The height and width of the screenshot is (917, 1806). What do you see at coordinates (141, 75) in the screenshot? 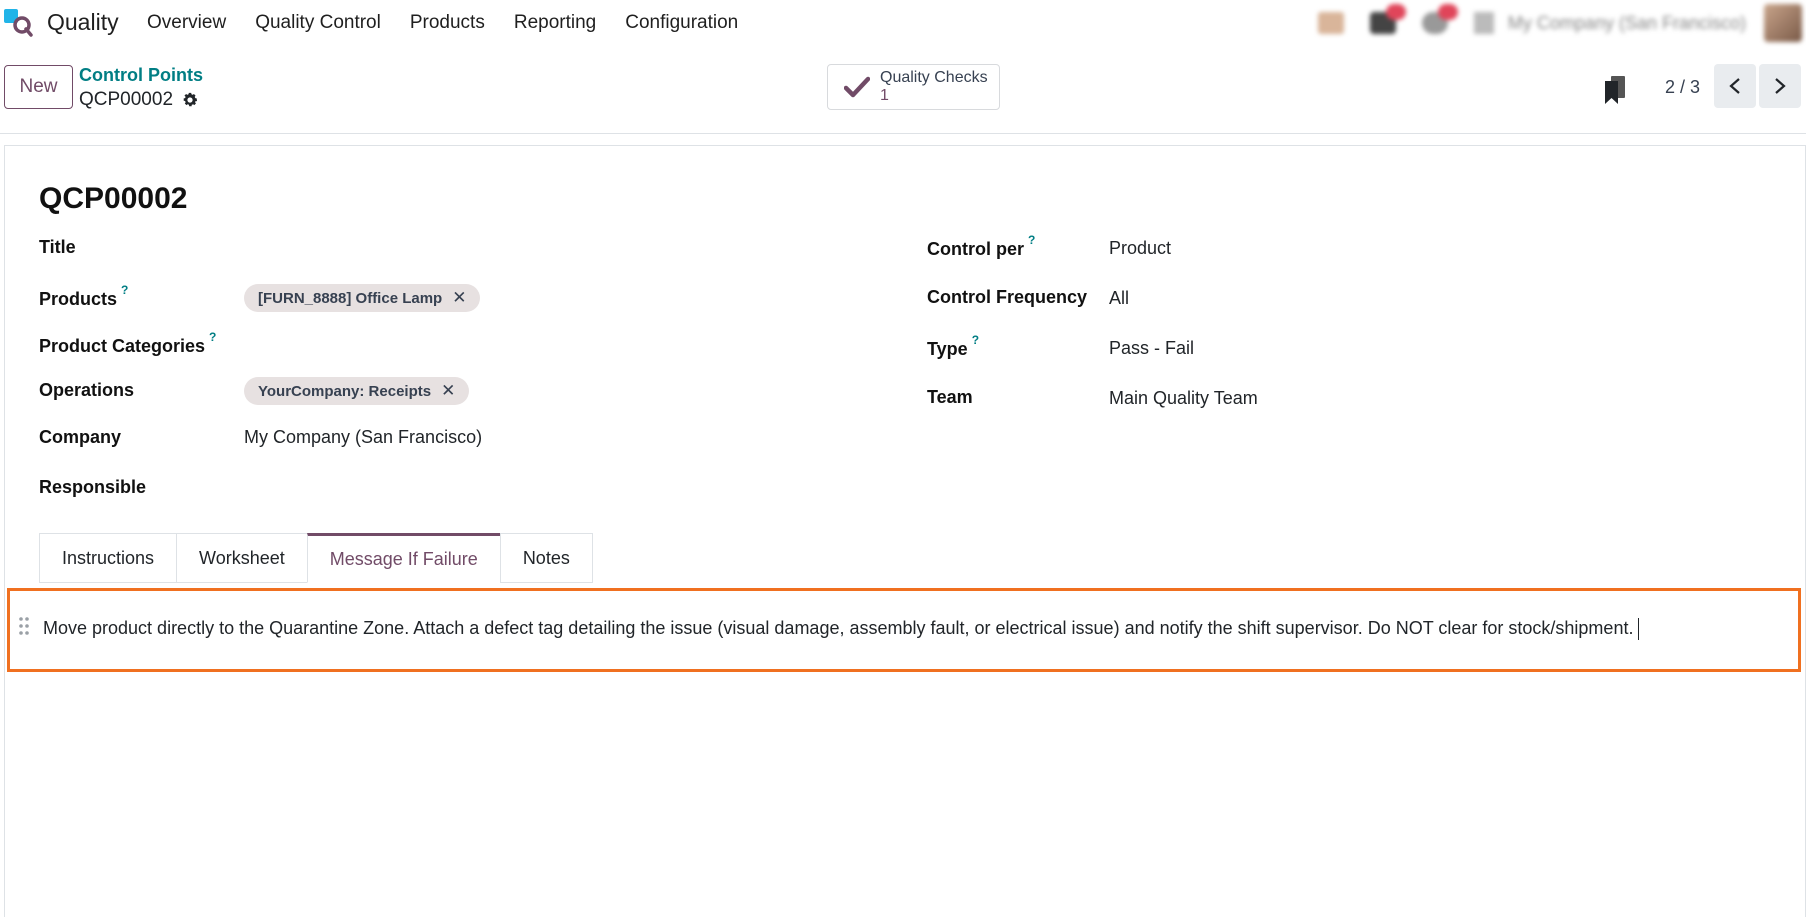
I see `breadcrumb-control-points: Control Points` at bounding box center [141, 75].